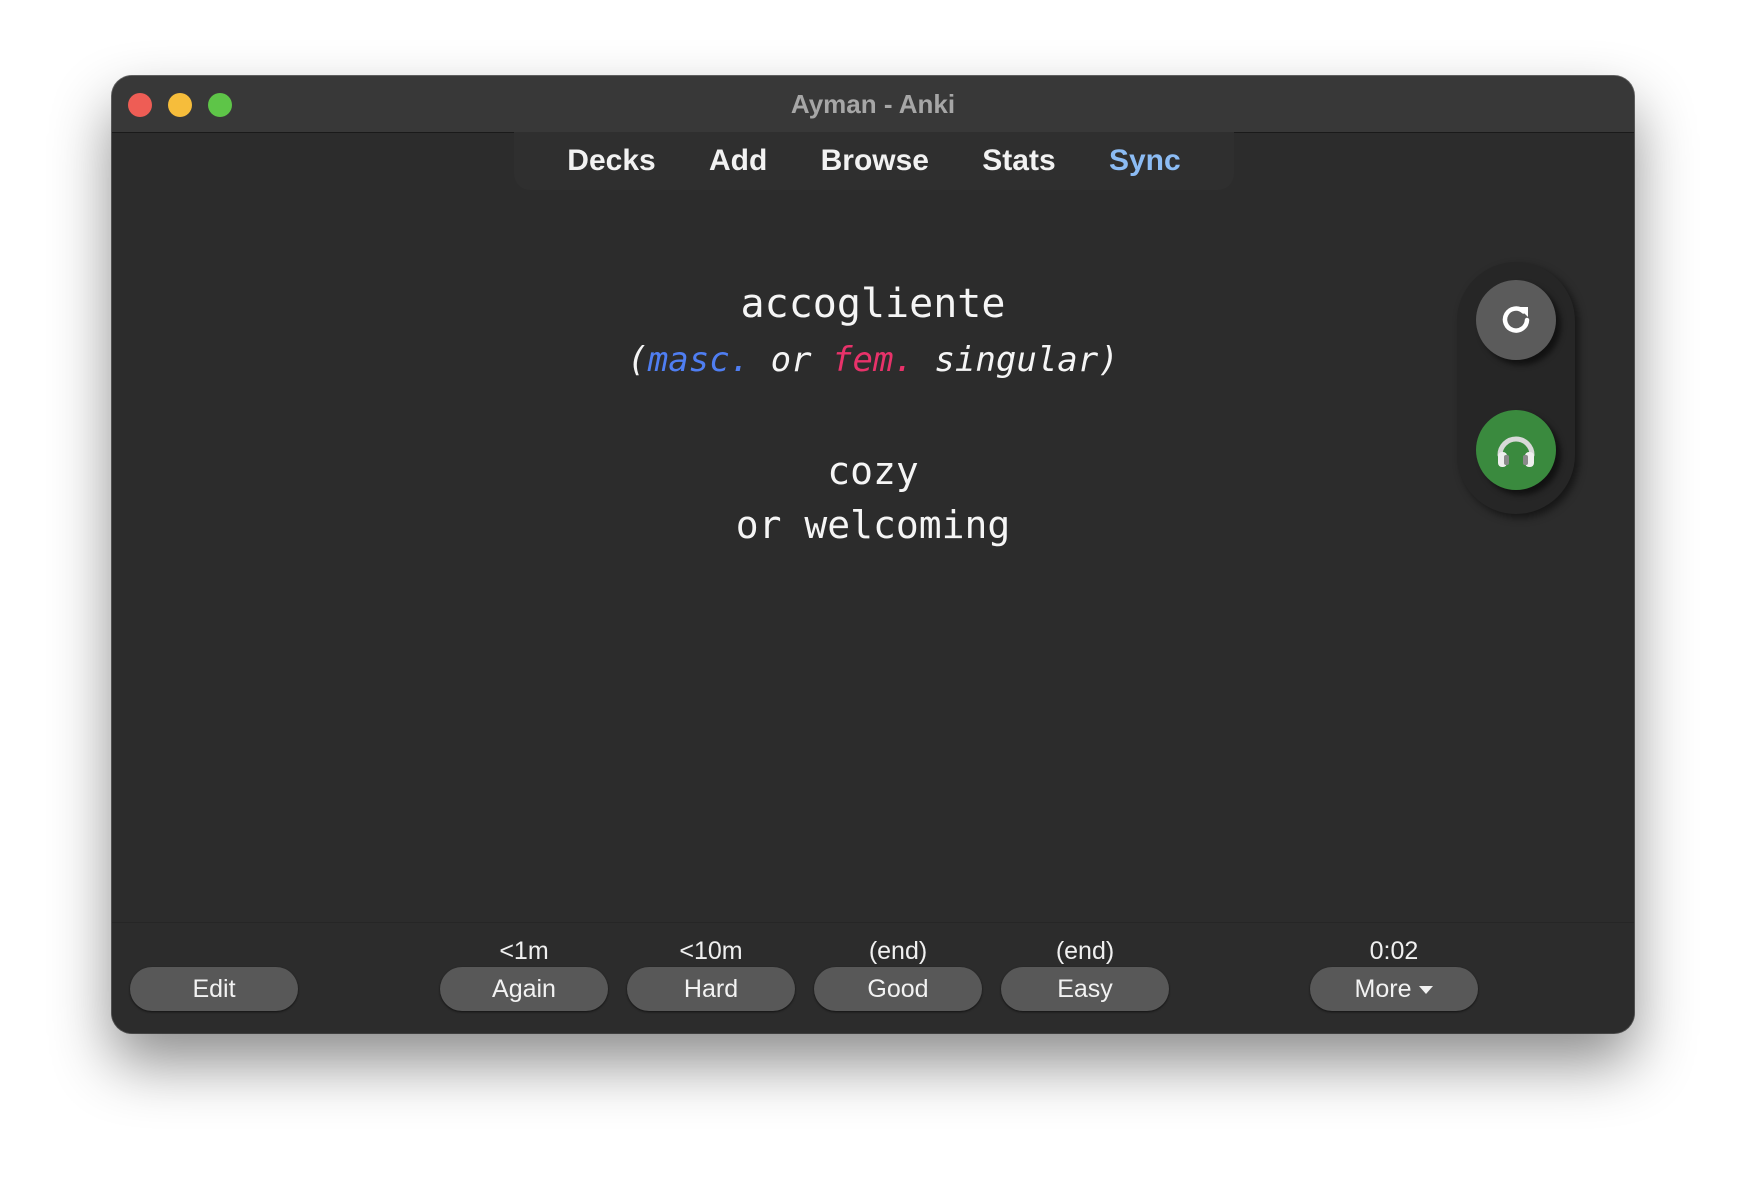  I want to click on easy-interval: (end), so click(1085, 951).